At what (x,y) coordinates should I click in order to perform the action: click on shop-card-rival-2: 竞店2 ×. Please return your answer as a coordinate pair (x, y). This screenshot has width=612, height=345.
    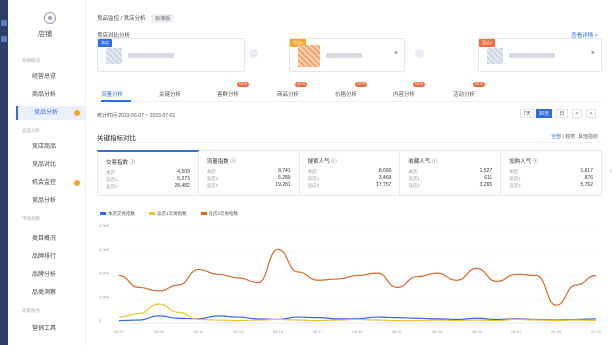
    Looking at the image, I should click on (540, 55).